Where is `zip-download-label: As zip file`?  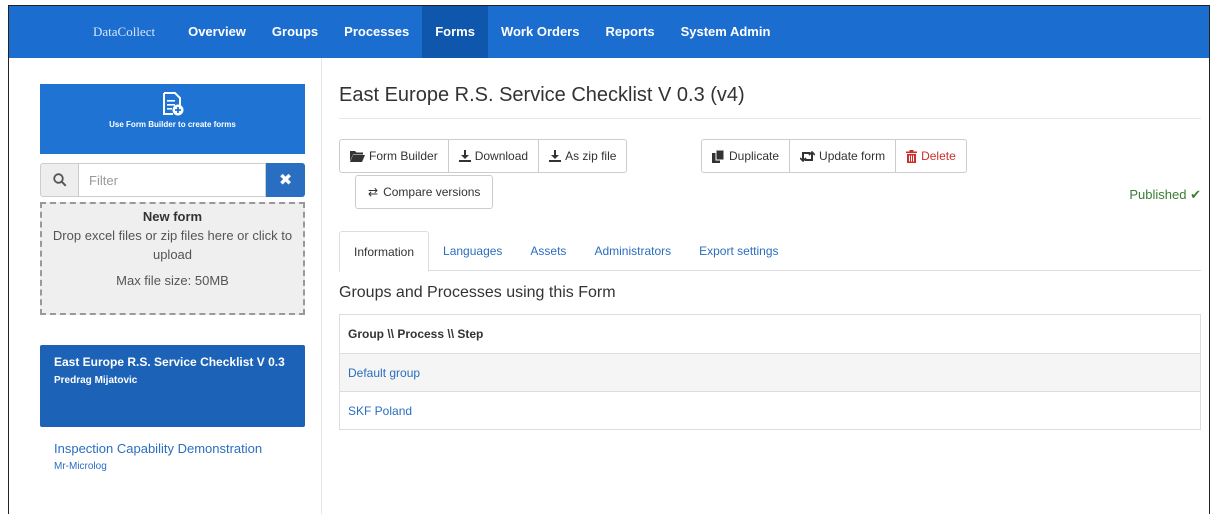 zip-download-label: As zip file is located at coordinates (591, 156).